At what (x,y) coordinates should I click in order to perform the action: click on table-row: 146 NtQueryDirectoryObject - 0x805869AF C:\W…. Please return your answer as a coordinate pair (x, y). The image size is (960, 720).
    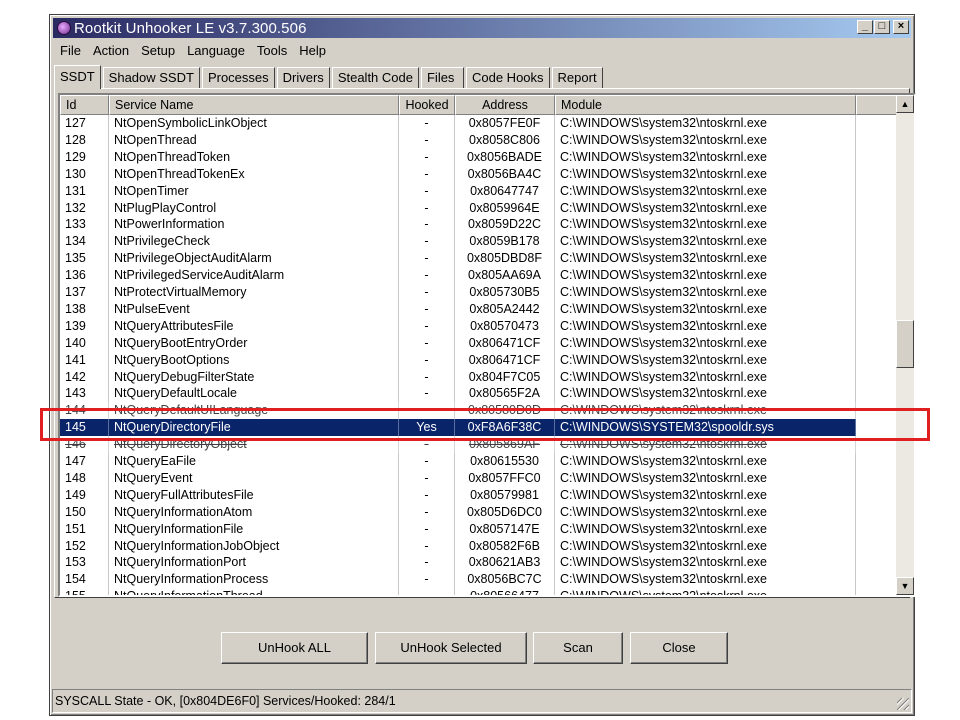
    Looking at the image, I should click on (458, 445).